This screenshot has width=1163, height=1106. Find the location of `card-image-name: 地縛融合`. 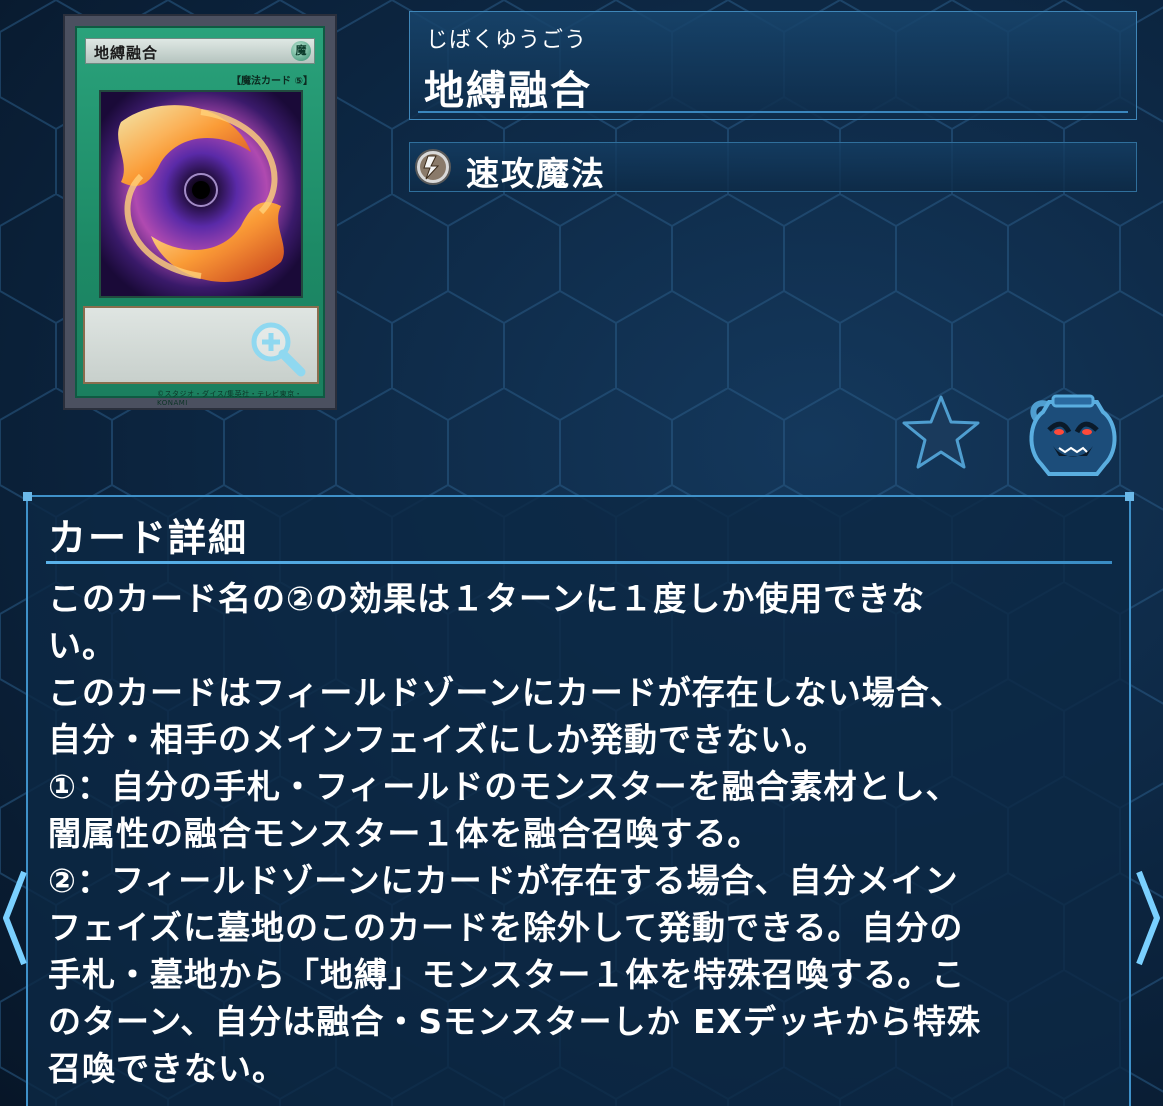

card-image-name: 地縛融合 is located at coordinates (126, 53).